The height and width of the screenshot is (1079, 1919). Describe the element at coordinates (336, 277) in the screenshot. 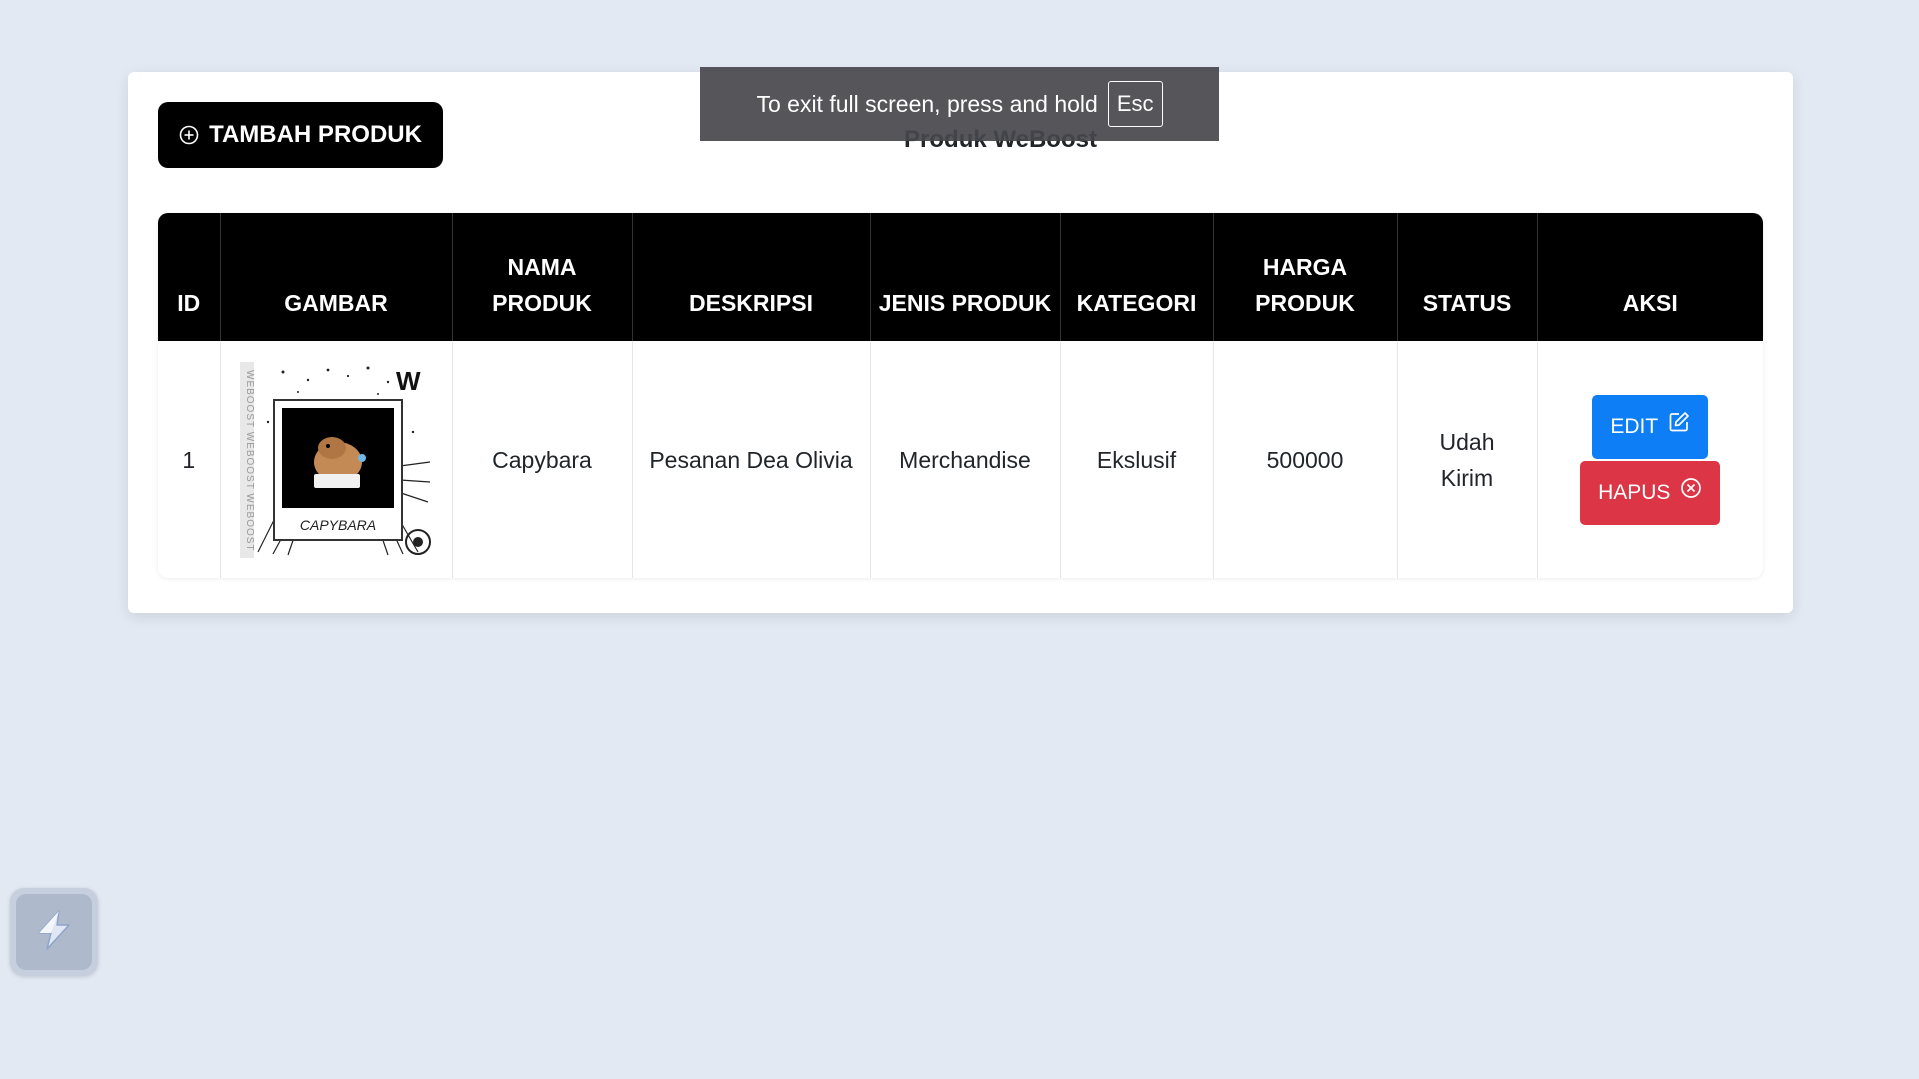

I see `header-image: GAMBAR` at that location.